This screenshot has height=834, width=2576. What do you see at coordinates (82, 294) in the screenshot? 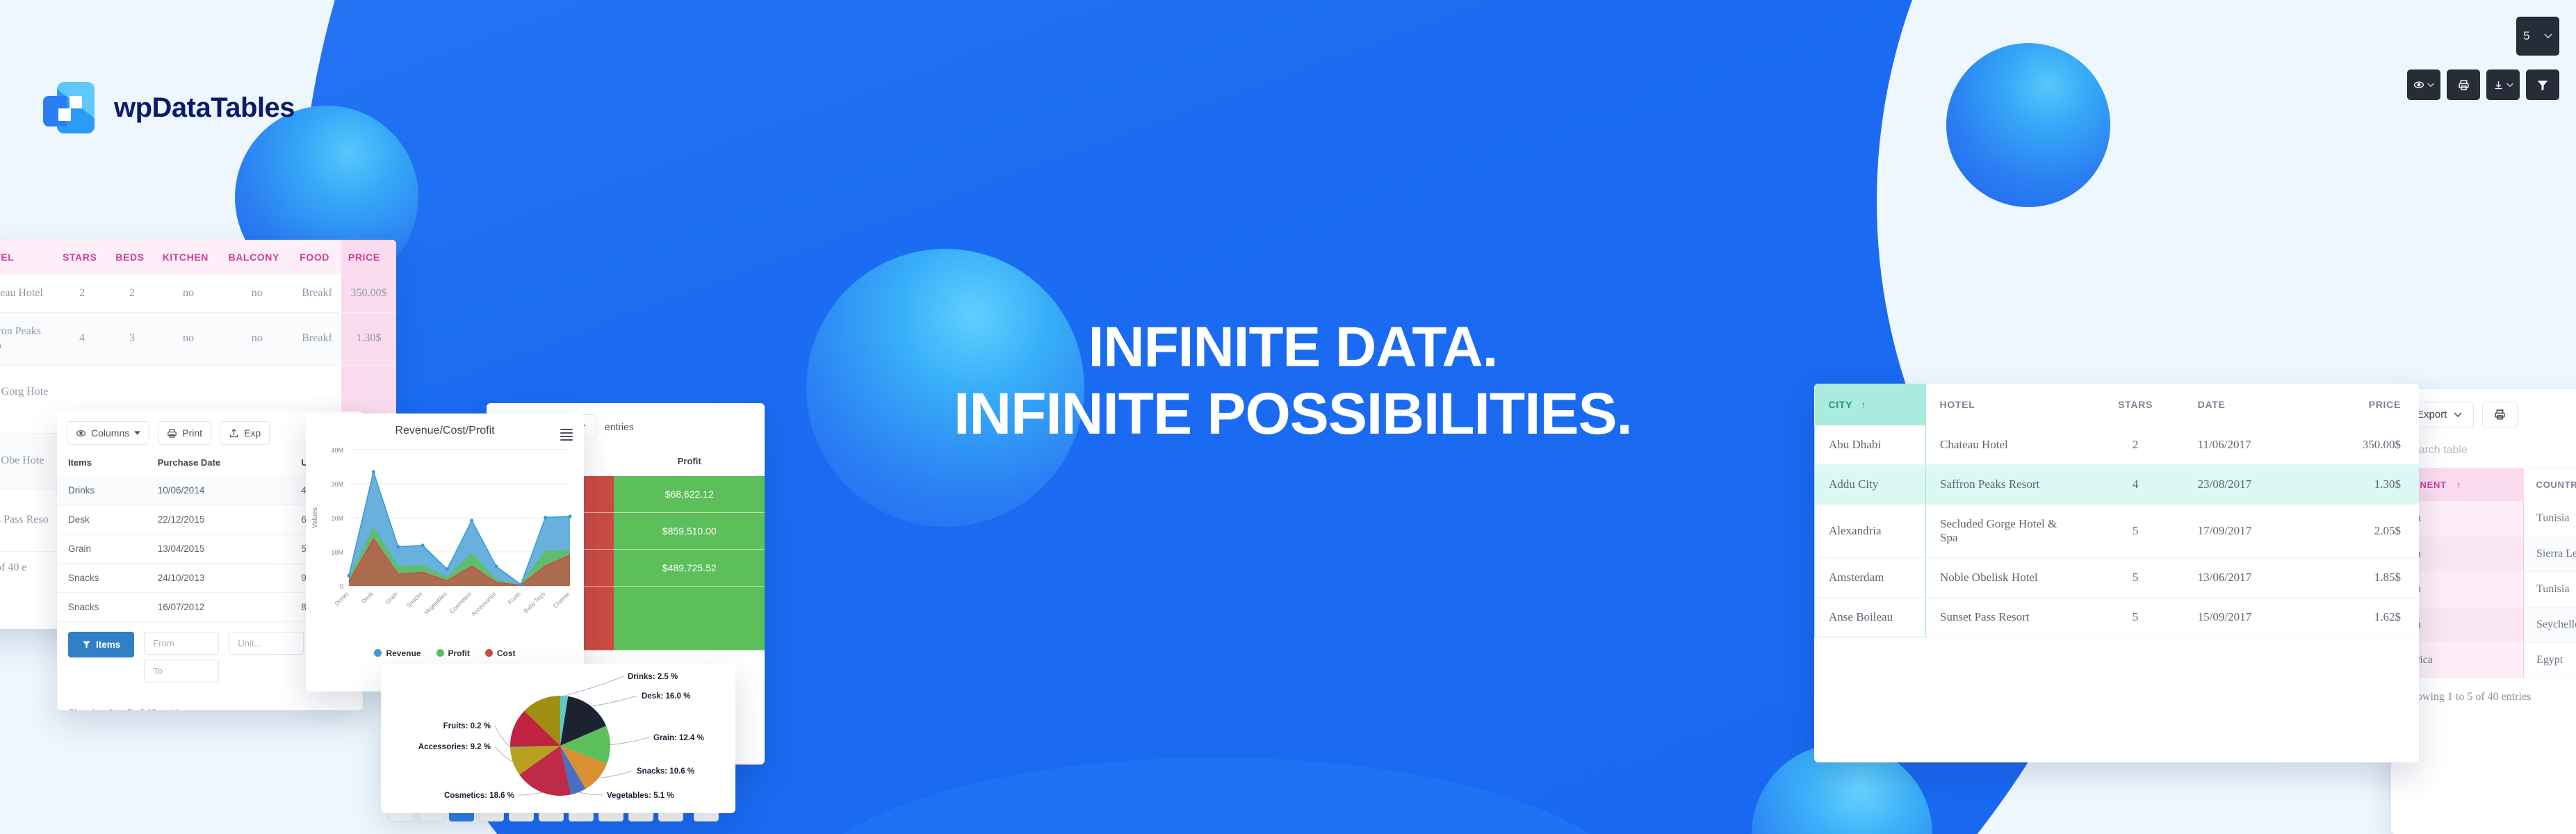
I see `cell-stars: 2` at bounding box center [82, 294].